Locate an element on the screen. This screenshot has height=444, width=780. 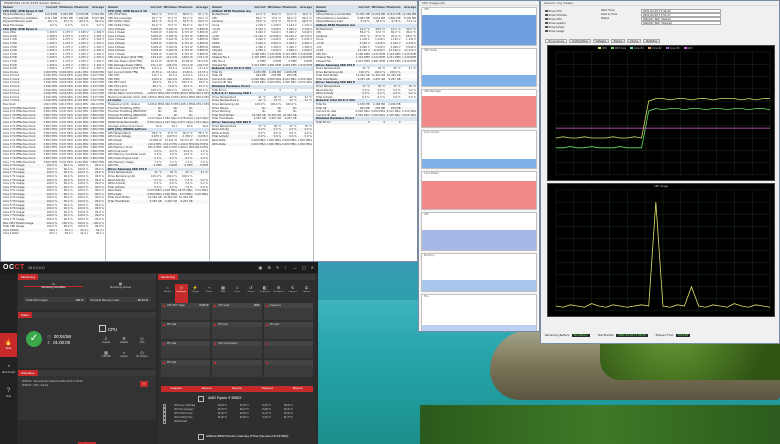
window-control-icon: — is located at coordinates (295, 267).